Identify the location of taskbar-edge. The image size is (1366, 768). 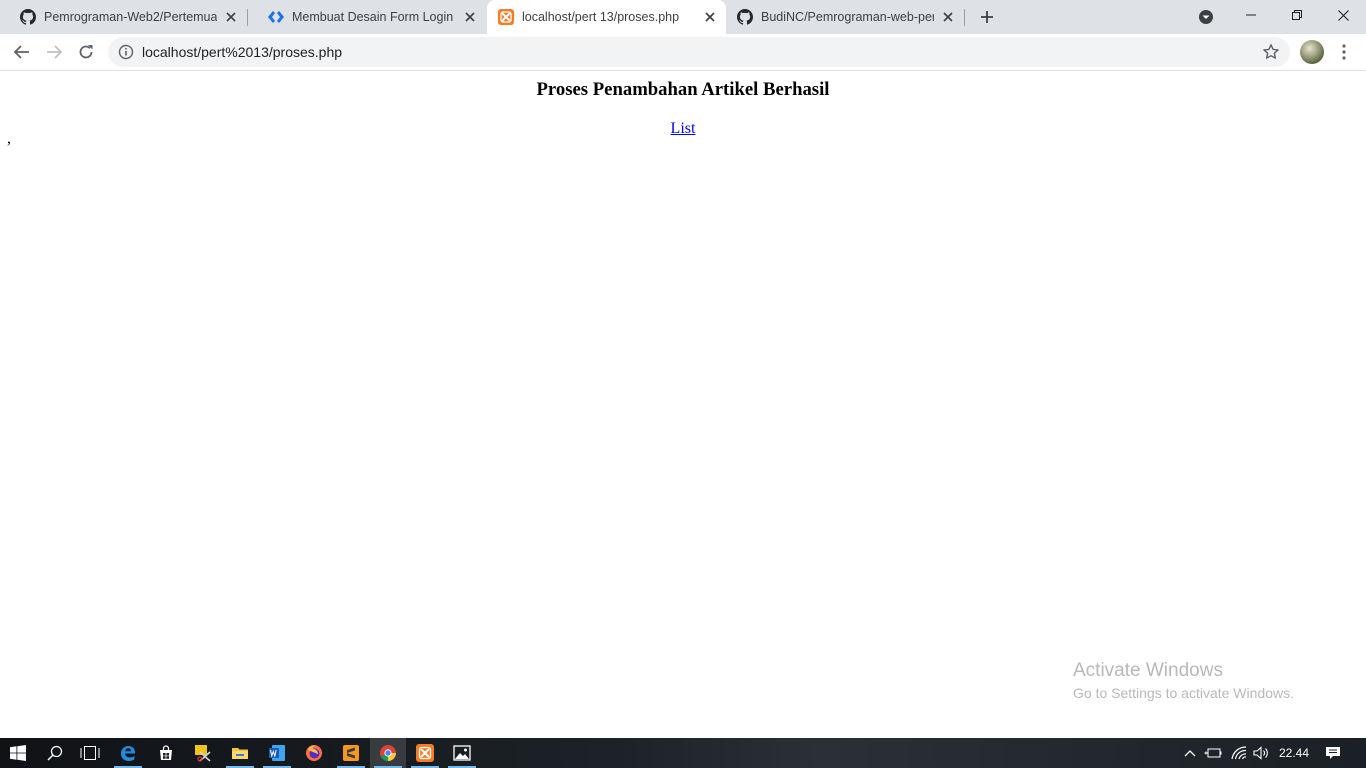
(128, 753).